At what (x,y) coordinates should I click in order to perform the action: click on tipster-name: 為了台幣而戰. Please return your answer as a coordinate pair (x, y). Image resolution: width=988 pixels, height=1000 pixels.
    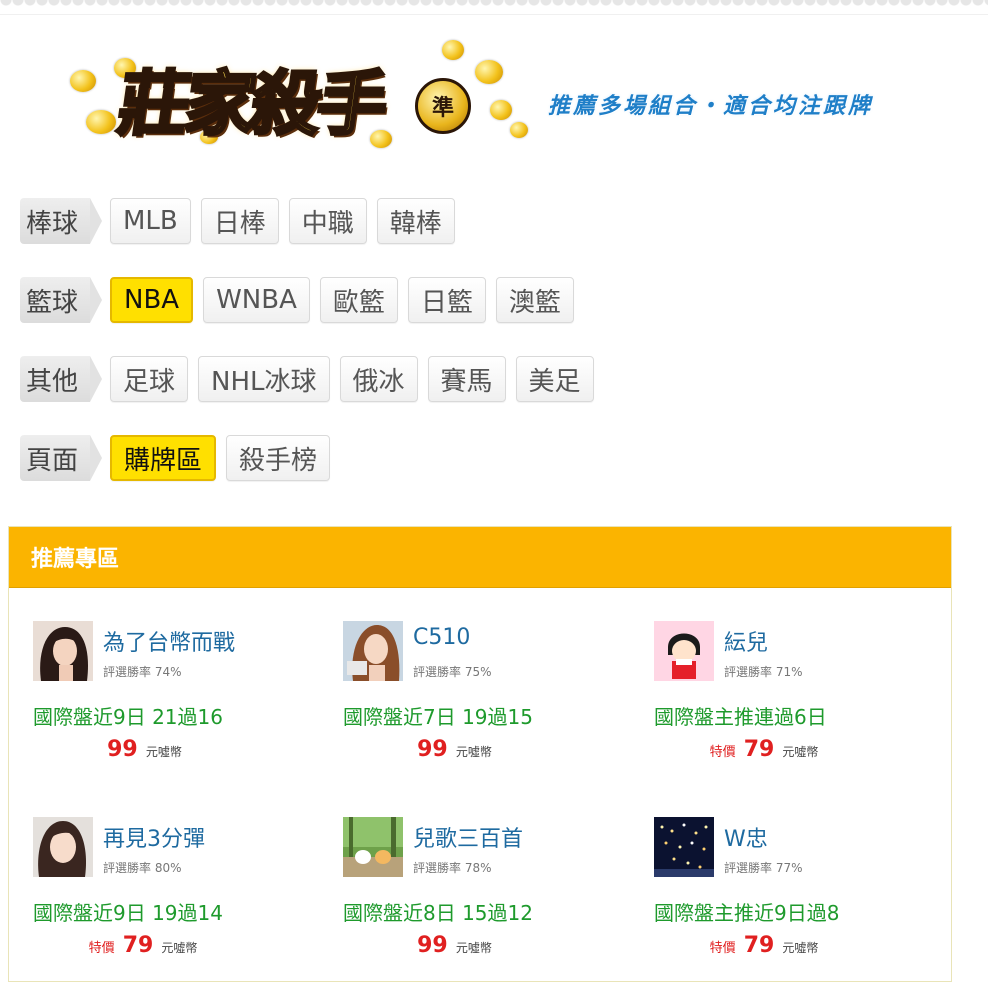
    Looking at the image, I should click on (169, 641).